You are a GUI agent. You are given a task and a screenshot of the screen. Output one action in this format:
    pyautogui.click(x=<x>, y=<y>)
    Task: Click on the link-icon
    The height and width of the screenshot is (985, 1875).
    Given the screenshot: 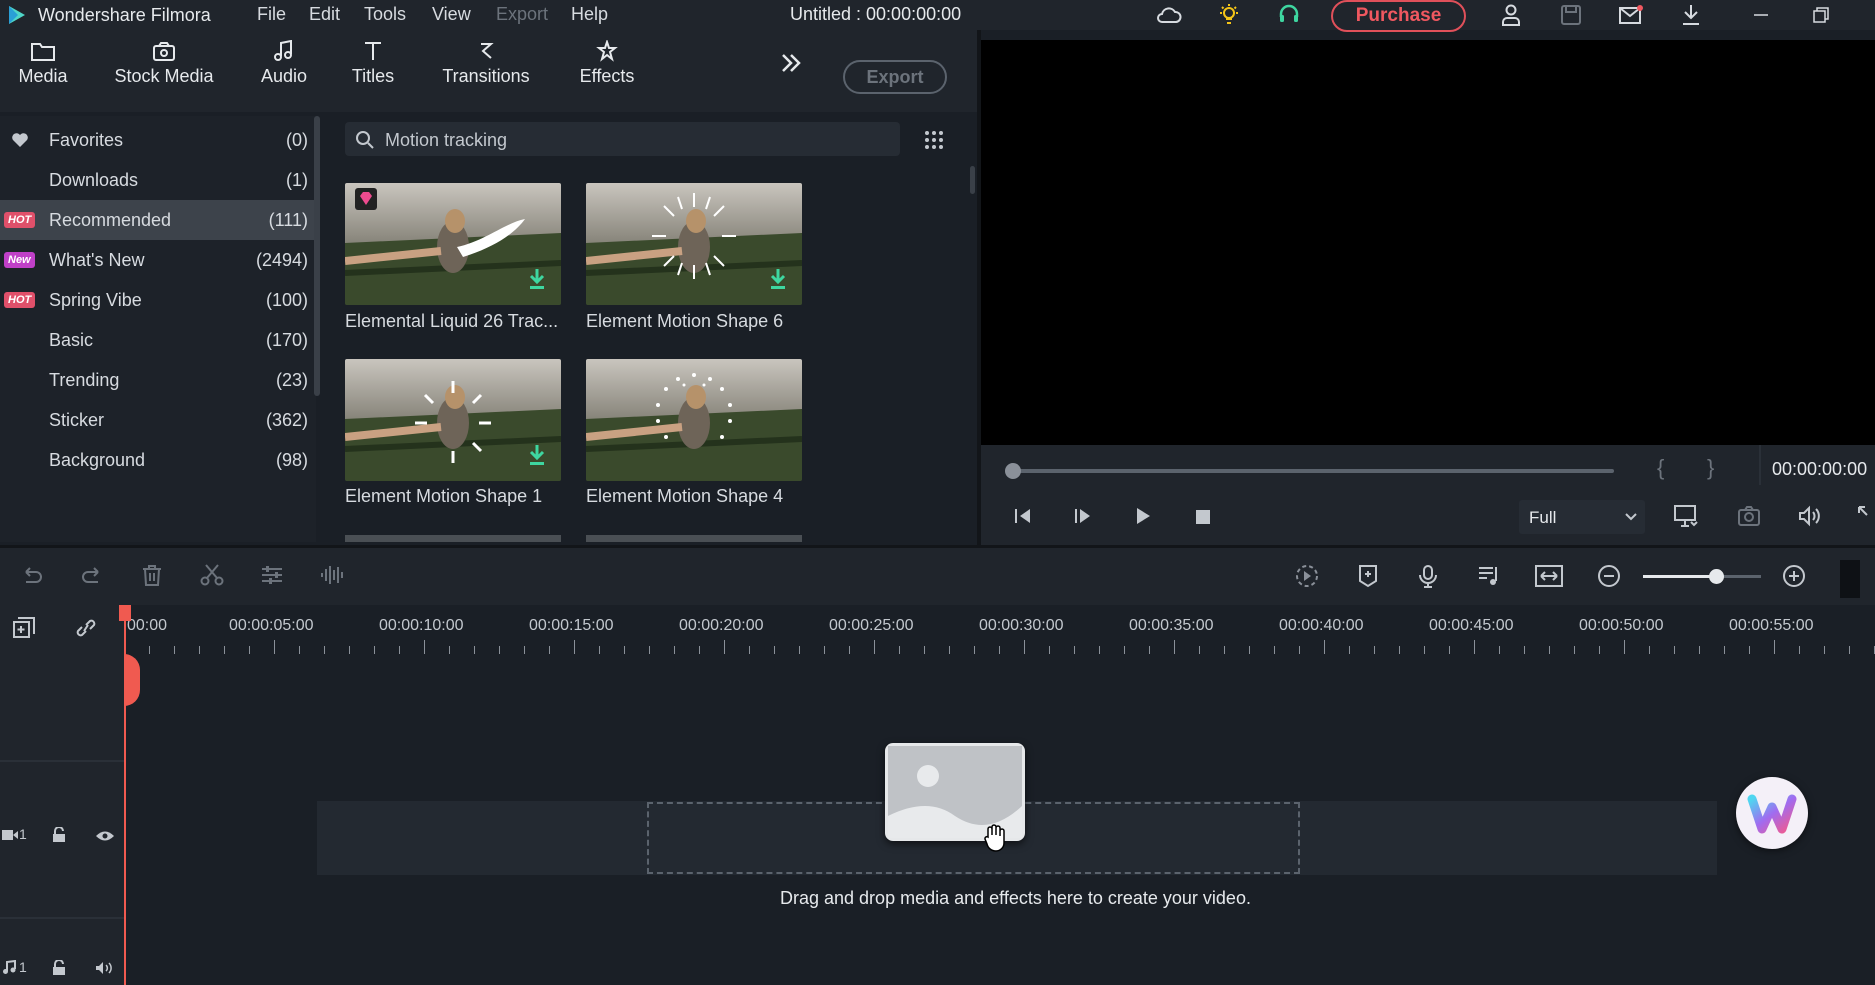 What is the action you would take?
    pyautogui.click(x=86, y=630)
    